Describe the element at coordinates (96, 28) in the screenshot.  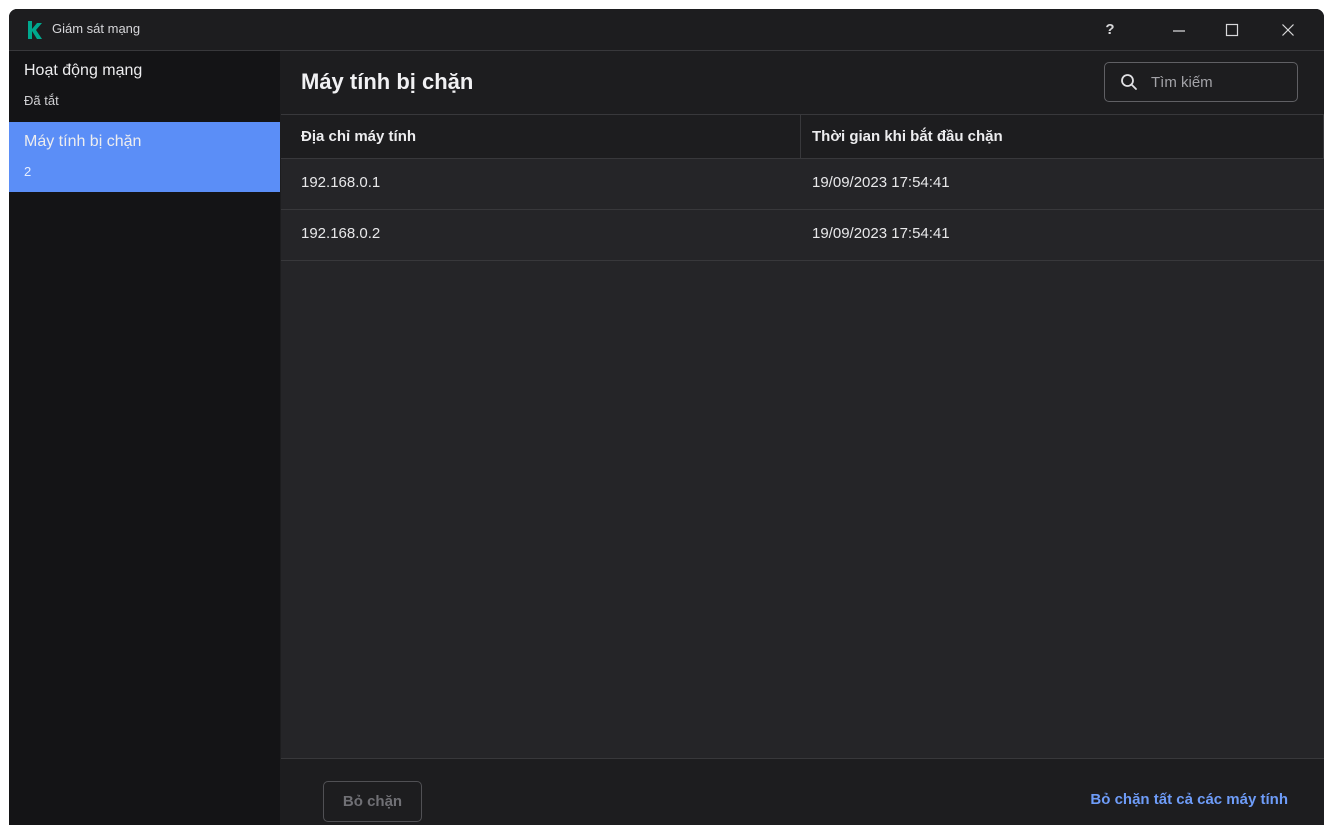
I see `window-title: Giám sát mạng` at that location.